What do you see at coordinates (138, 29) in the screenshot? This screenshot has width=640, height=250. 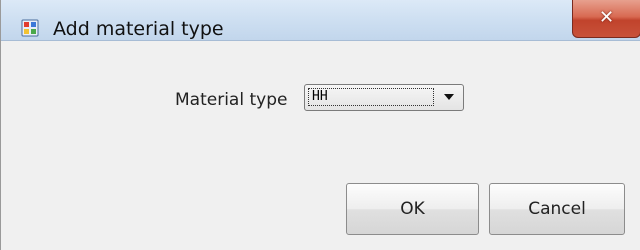 I see `window-title: Add material type` at bounding box center [138, 29].